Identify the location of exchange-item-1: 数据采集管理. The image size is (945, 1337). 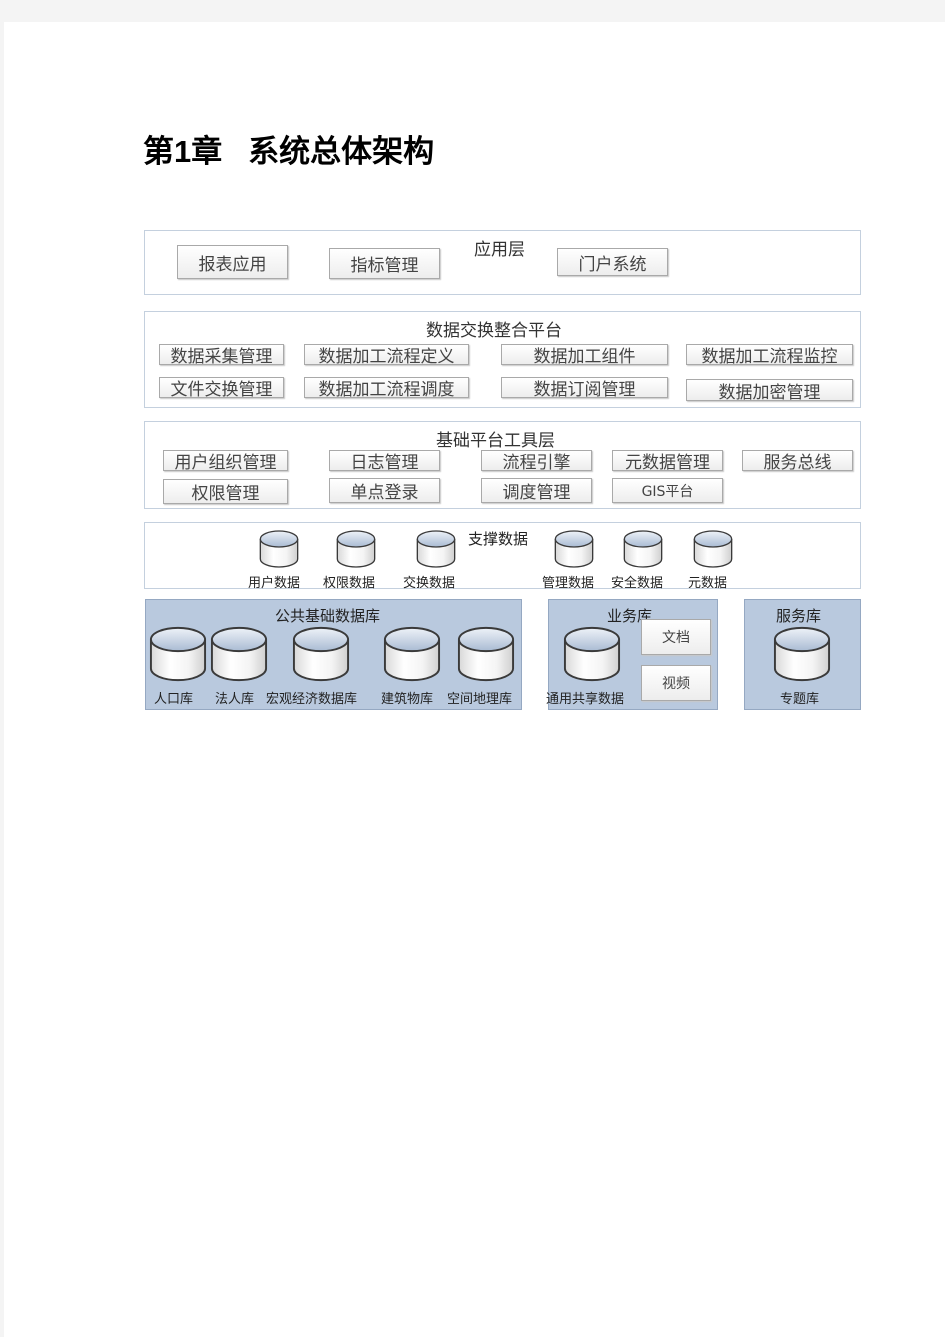
(221, 355).